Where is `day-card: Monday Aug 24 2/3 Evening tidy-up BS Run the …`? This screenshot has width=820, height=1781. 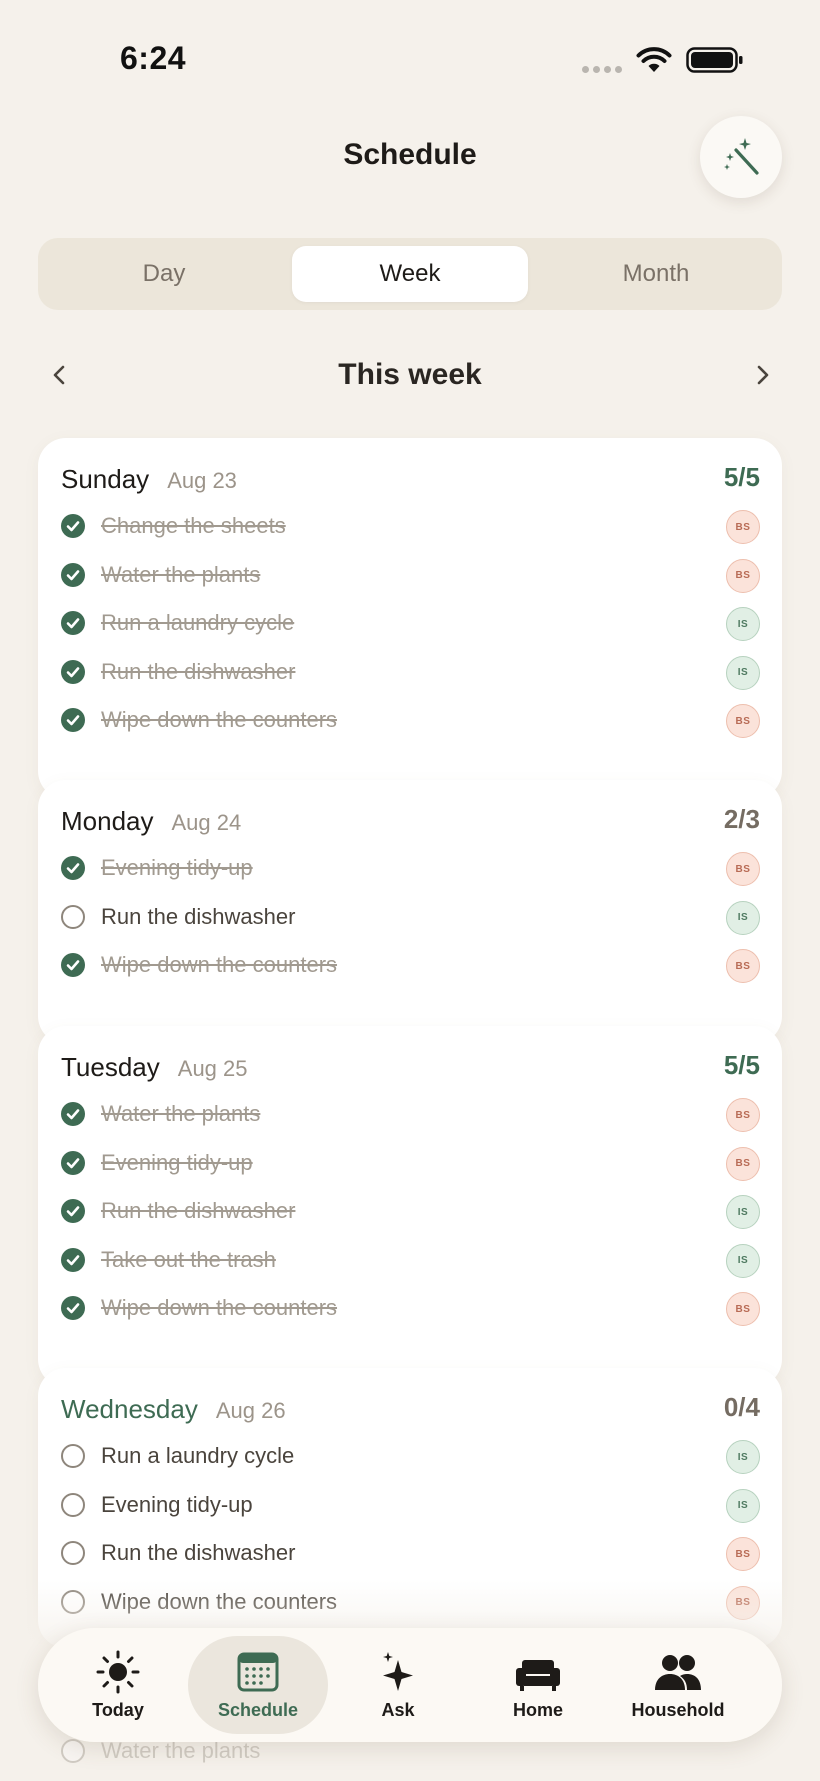
day-card: Monday Aug 24 2/3 Evening tidy-up BS Run the … is located at coordinates (410, 912).